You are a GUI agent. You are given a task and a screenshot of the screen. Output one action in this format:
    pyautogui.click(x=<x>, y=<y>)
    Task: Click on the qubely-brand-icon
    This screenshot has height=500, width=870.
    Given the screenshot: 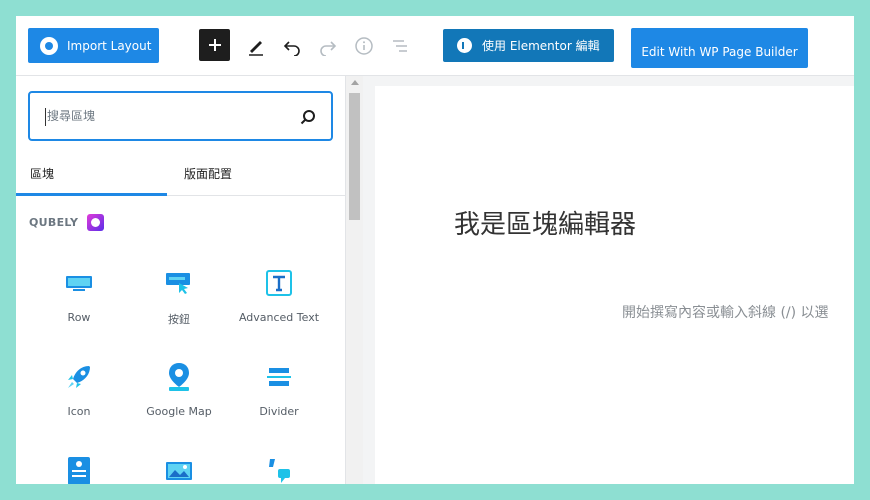 What is the action you would take?
    pyautogui.click(x=96, y=222)
    